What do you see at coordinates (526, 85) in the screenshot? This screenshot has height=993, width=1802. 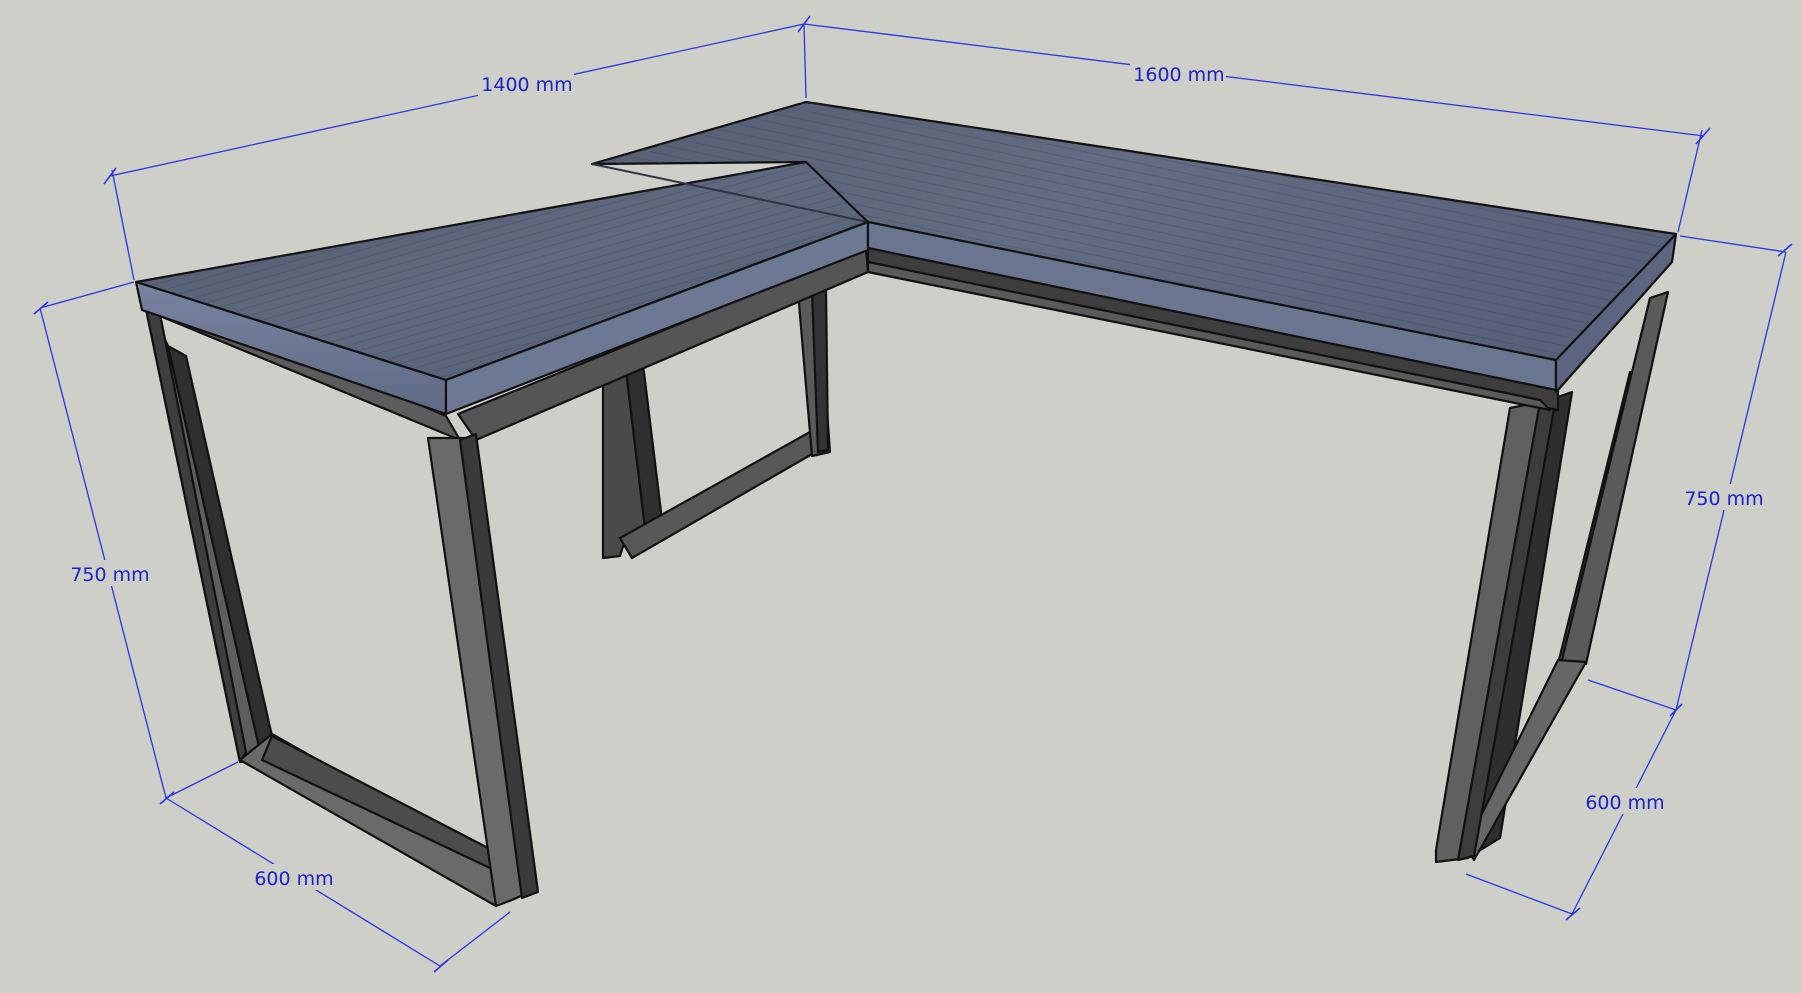 I see `dim-label-1400: 1400 mm` at bounding box center [526, 85].